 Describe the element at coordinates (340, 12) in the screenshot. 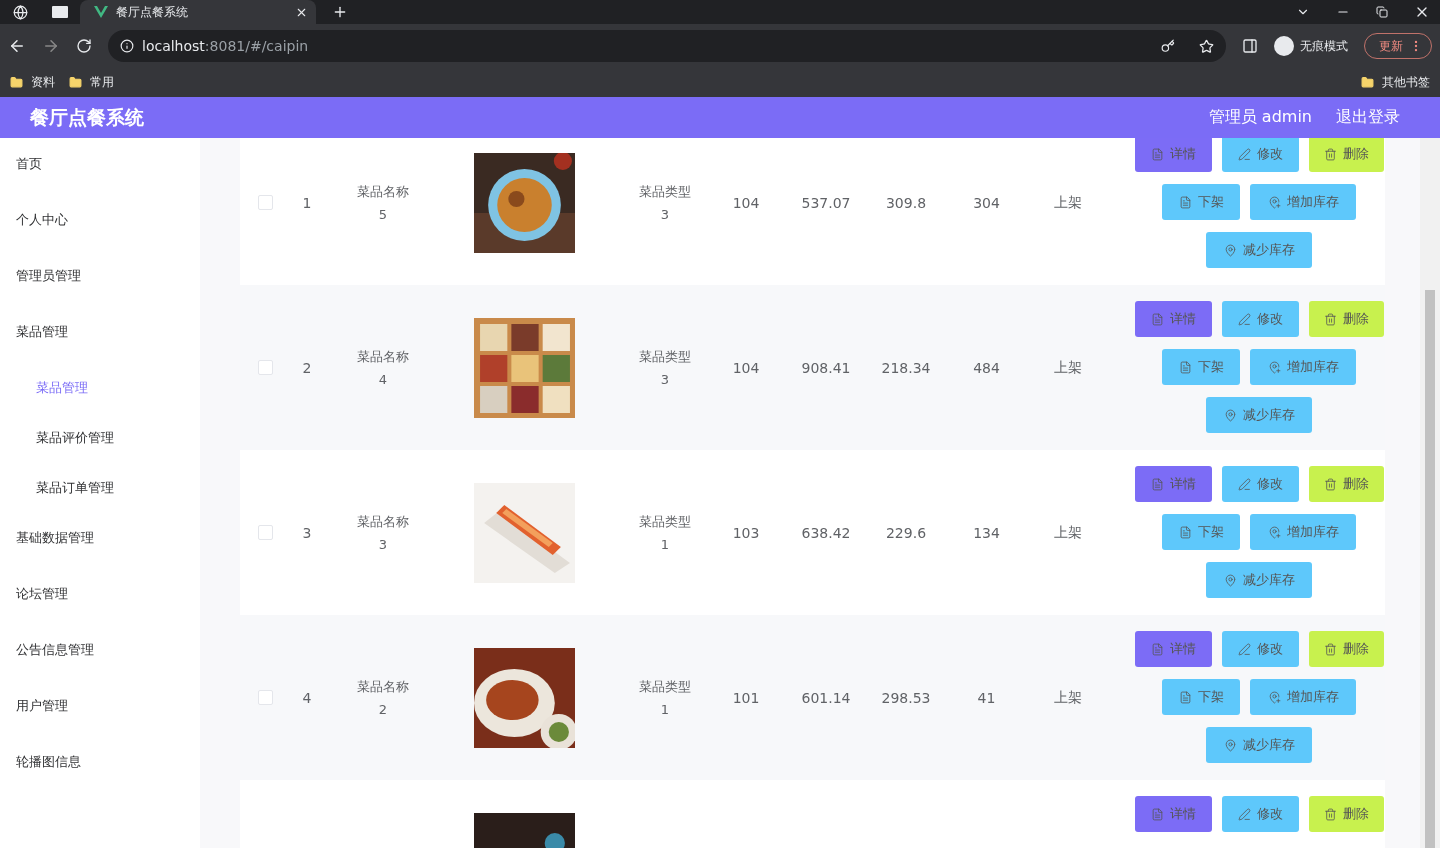

I see `new-tab-icon` at that location.